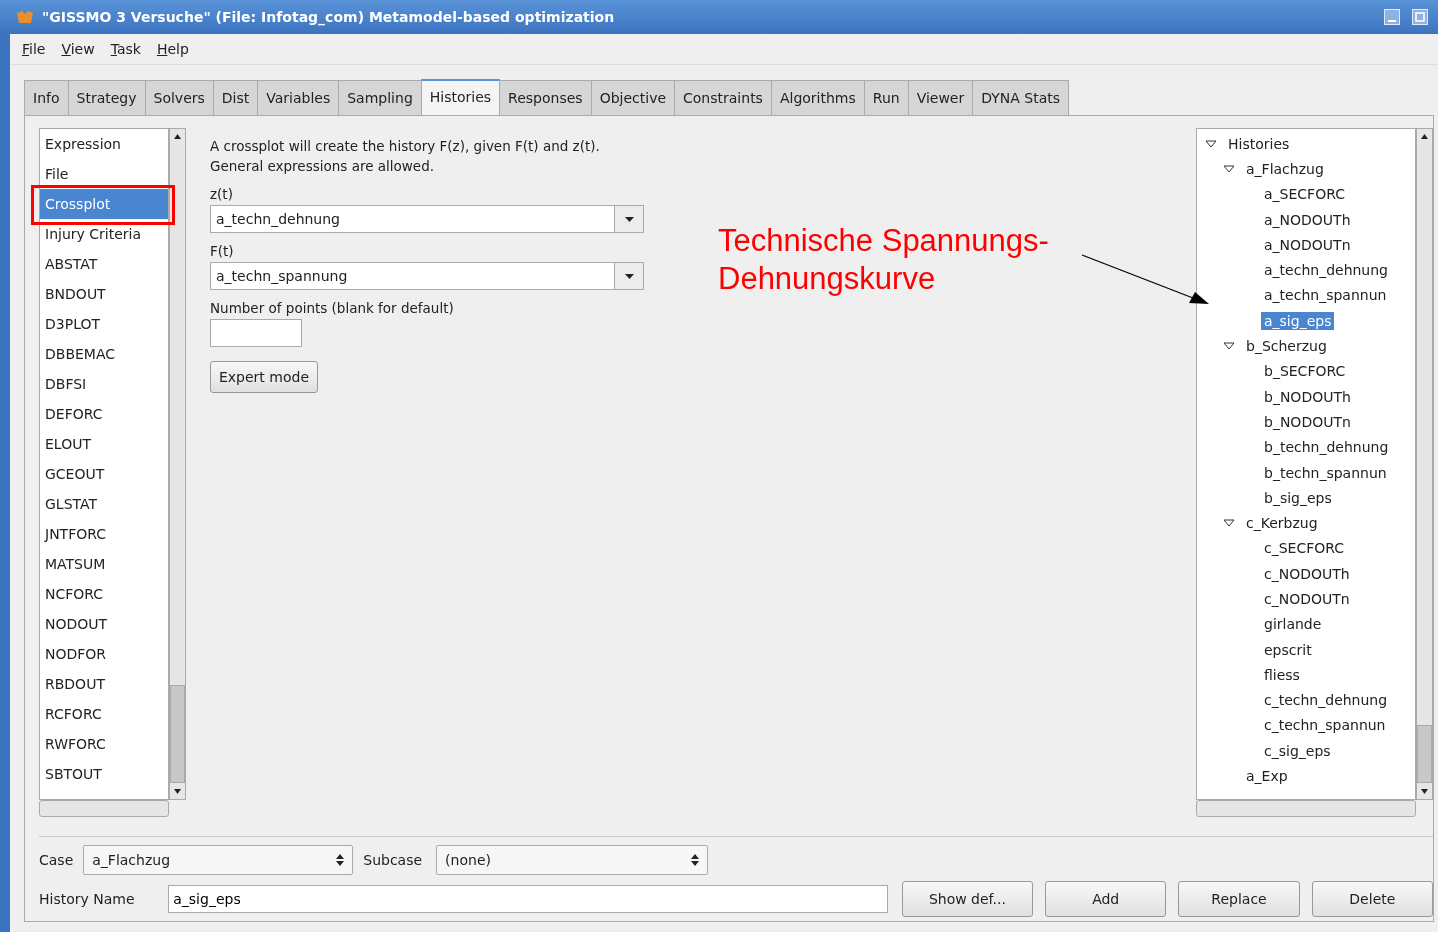  I want to click on spinner-arrows-icon, so click(340, 860).